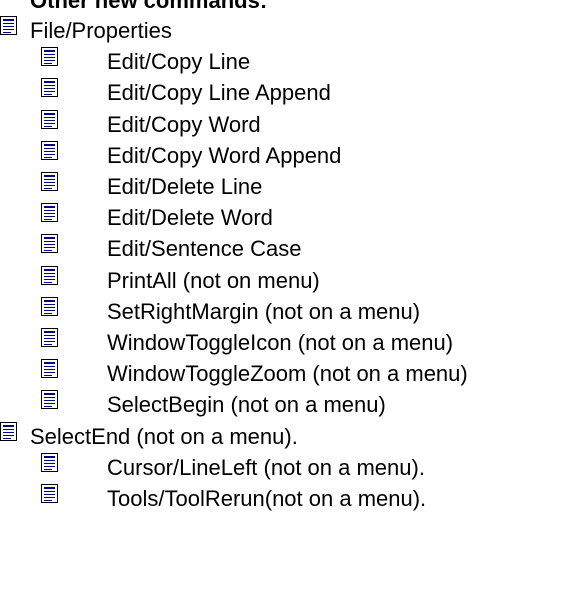 This screenshot has width=582, height=605. Describe the element at coordinates (291, 31) in the screenshot. I see `topic-item: File/Properties` at that location.